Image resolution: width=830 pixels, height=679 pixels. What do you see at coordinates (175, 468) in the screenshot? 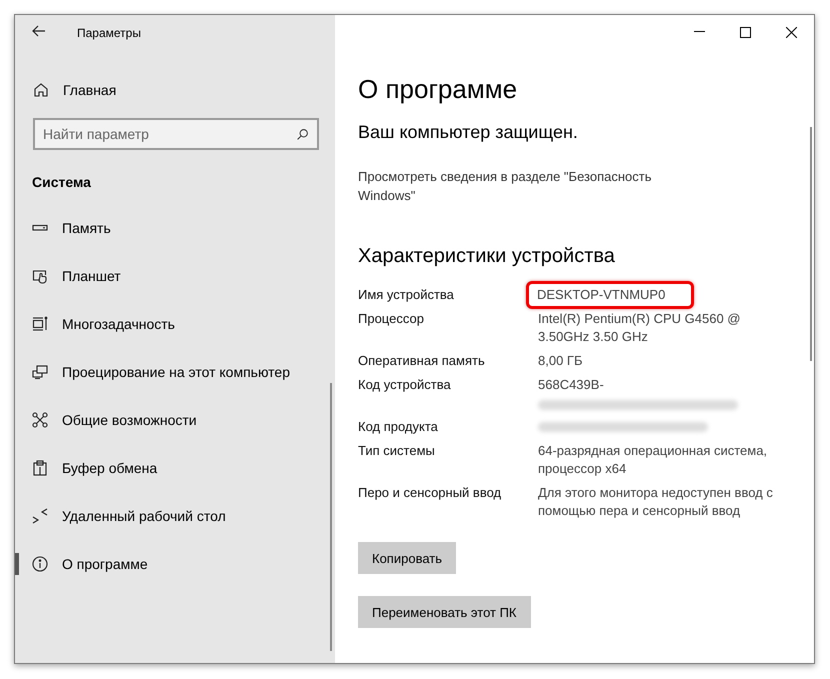
I see `sidebar-item: Буфер обмена` at bounding box center [175, 468].